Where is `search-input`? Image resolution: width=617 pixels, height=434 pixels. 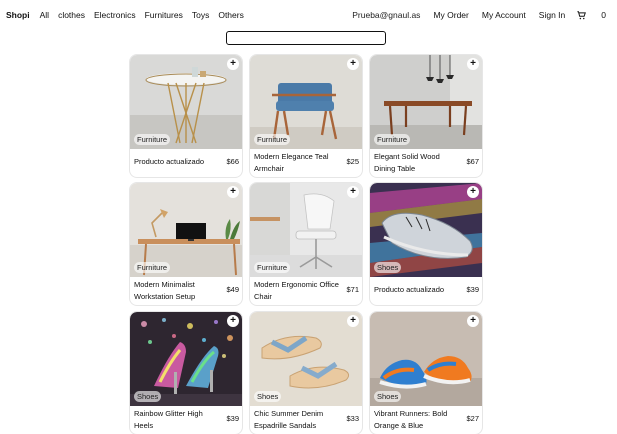
search-input is located at coordinates (306, 38).